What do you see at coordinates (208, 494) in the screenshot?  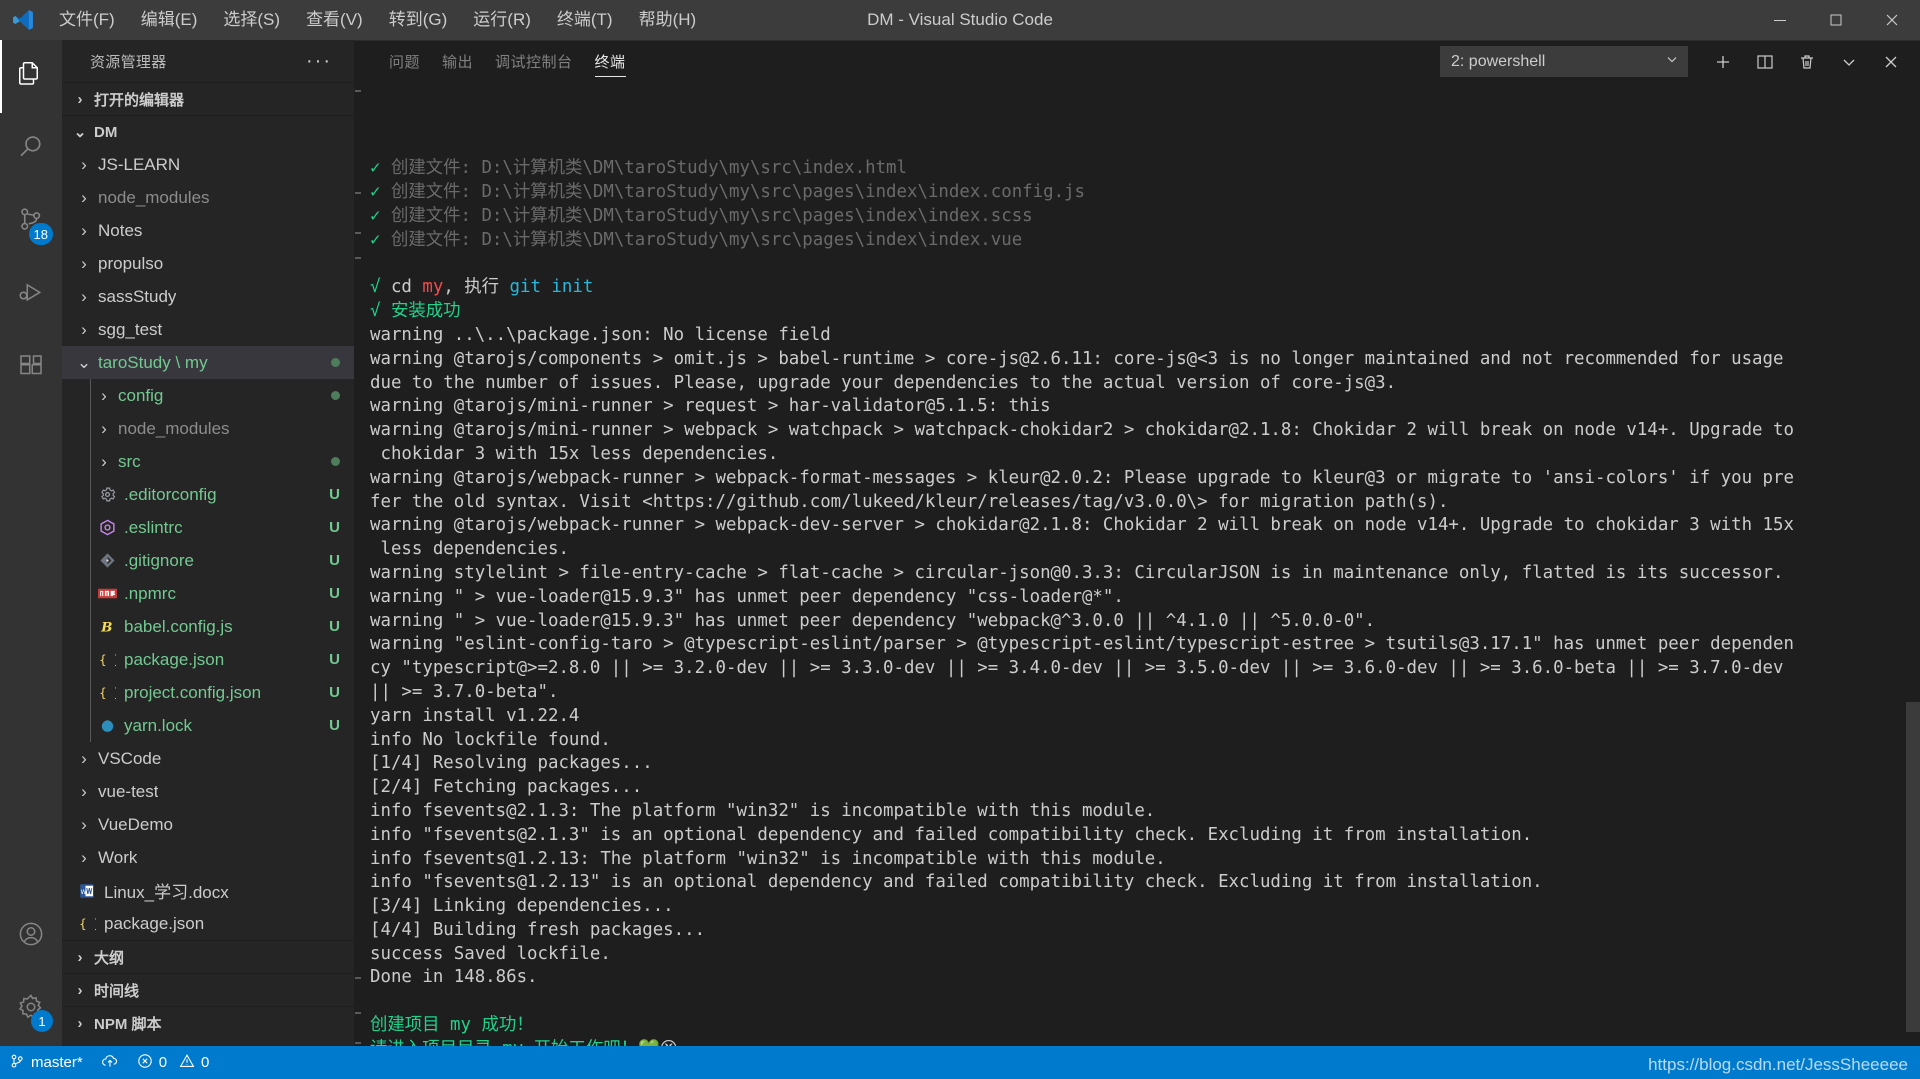 I see `tree-file-row: .editorconfig U` at bounding box center [208, 494].